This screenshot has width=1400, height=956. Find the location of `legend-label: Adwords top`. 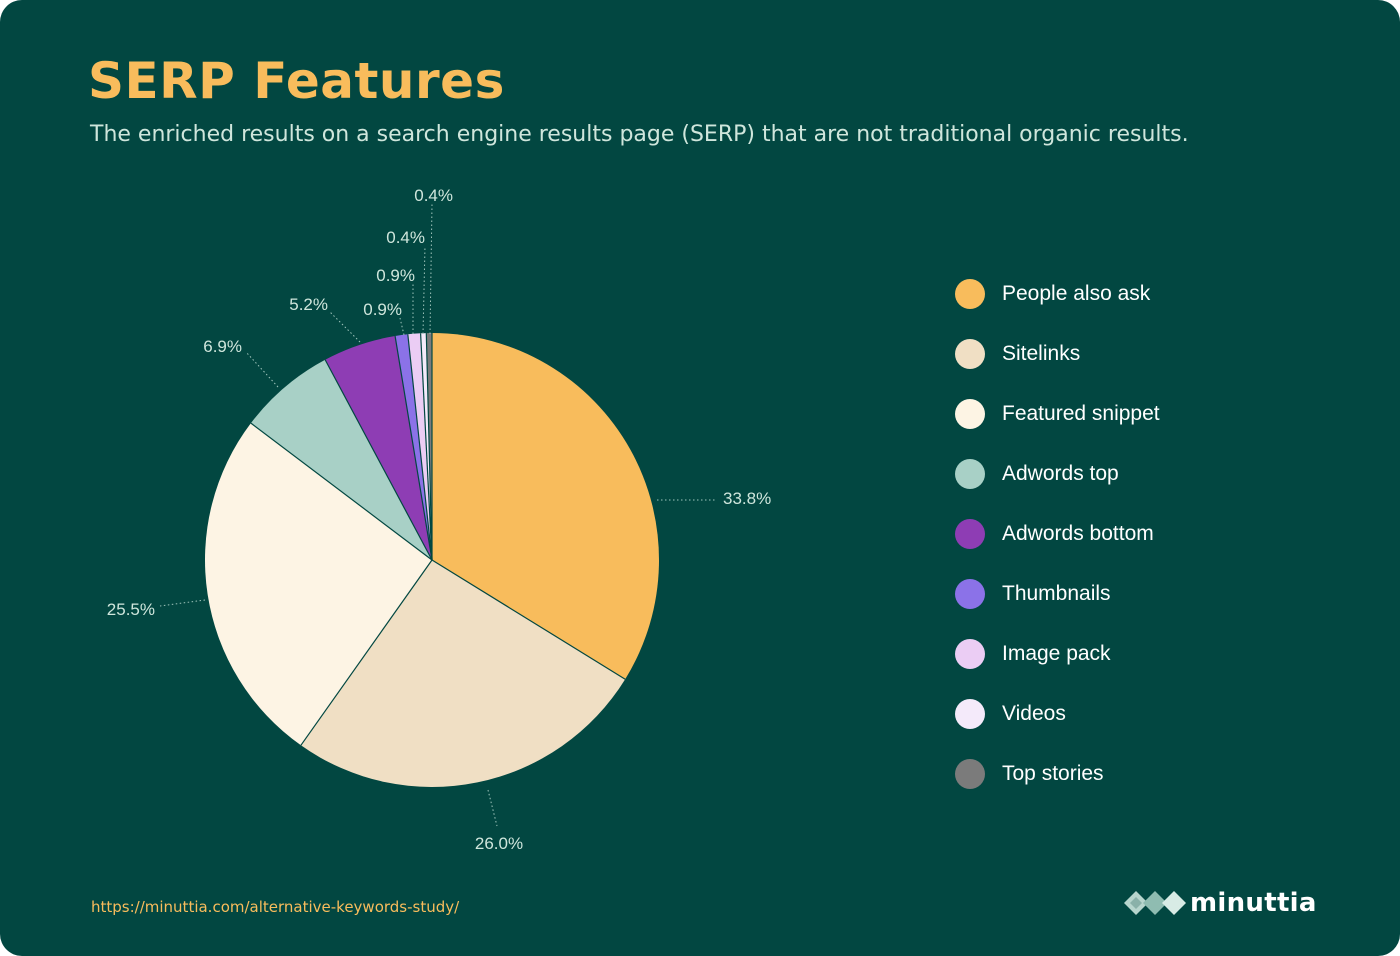

legend-label: Adwords top is located at coordinates (1060, 473).